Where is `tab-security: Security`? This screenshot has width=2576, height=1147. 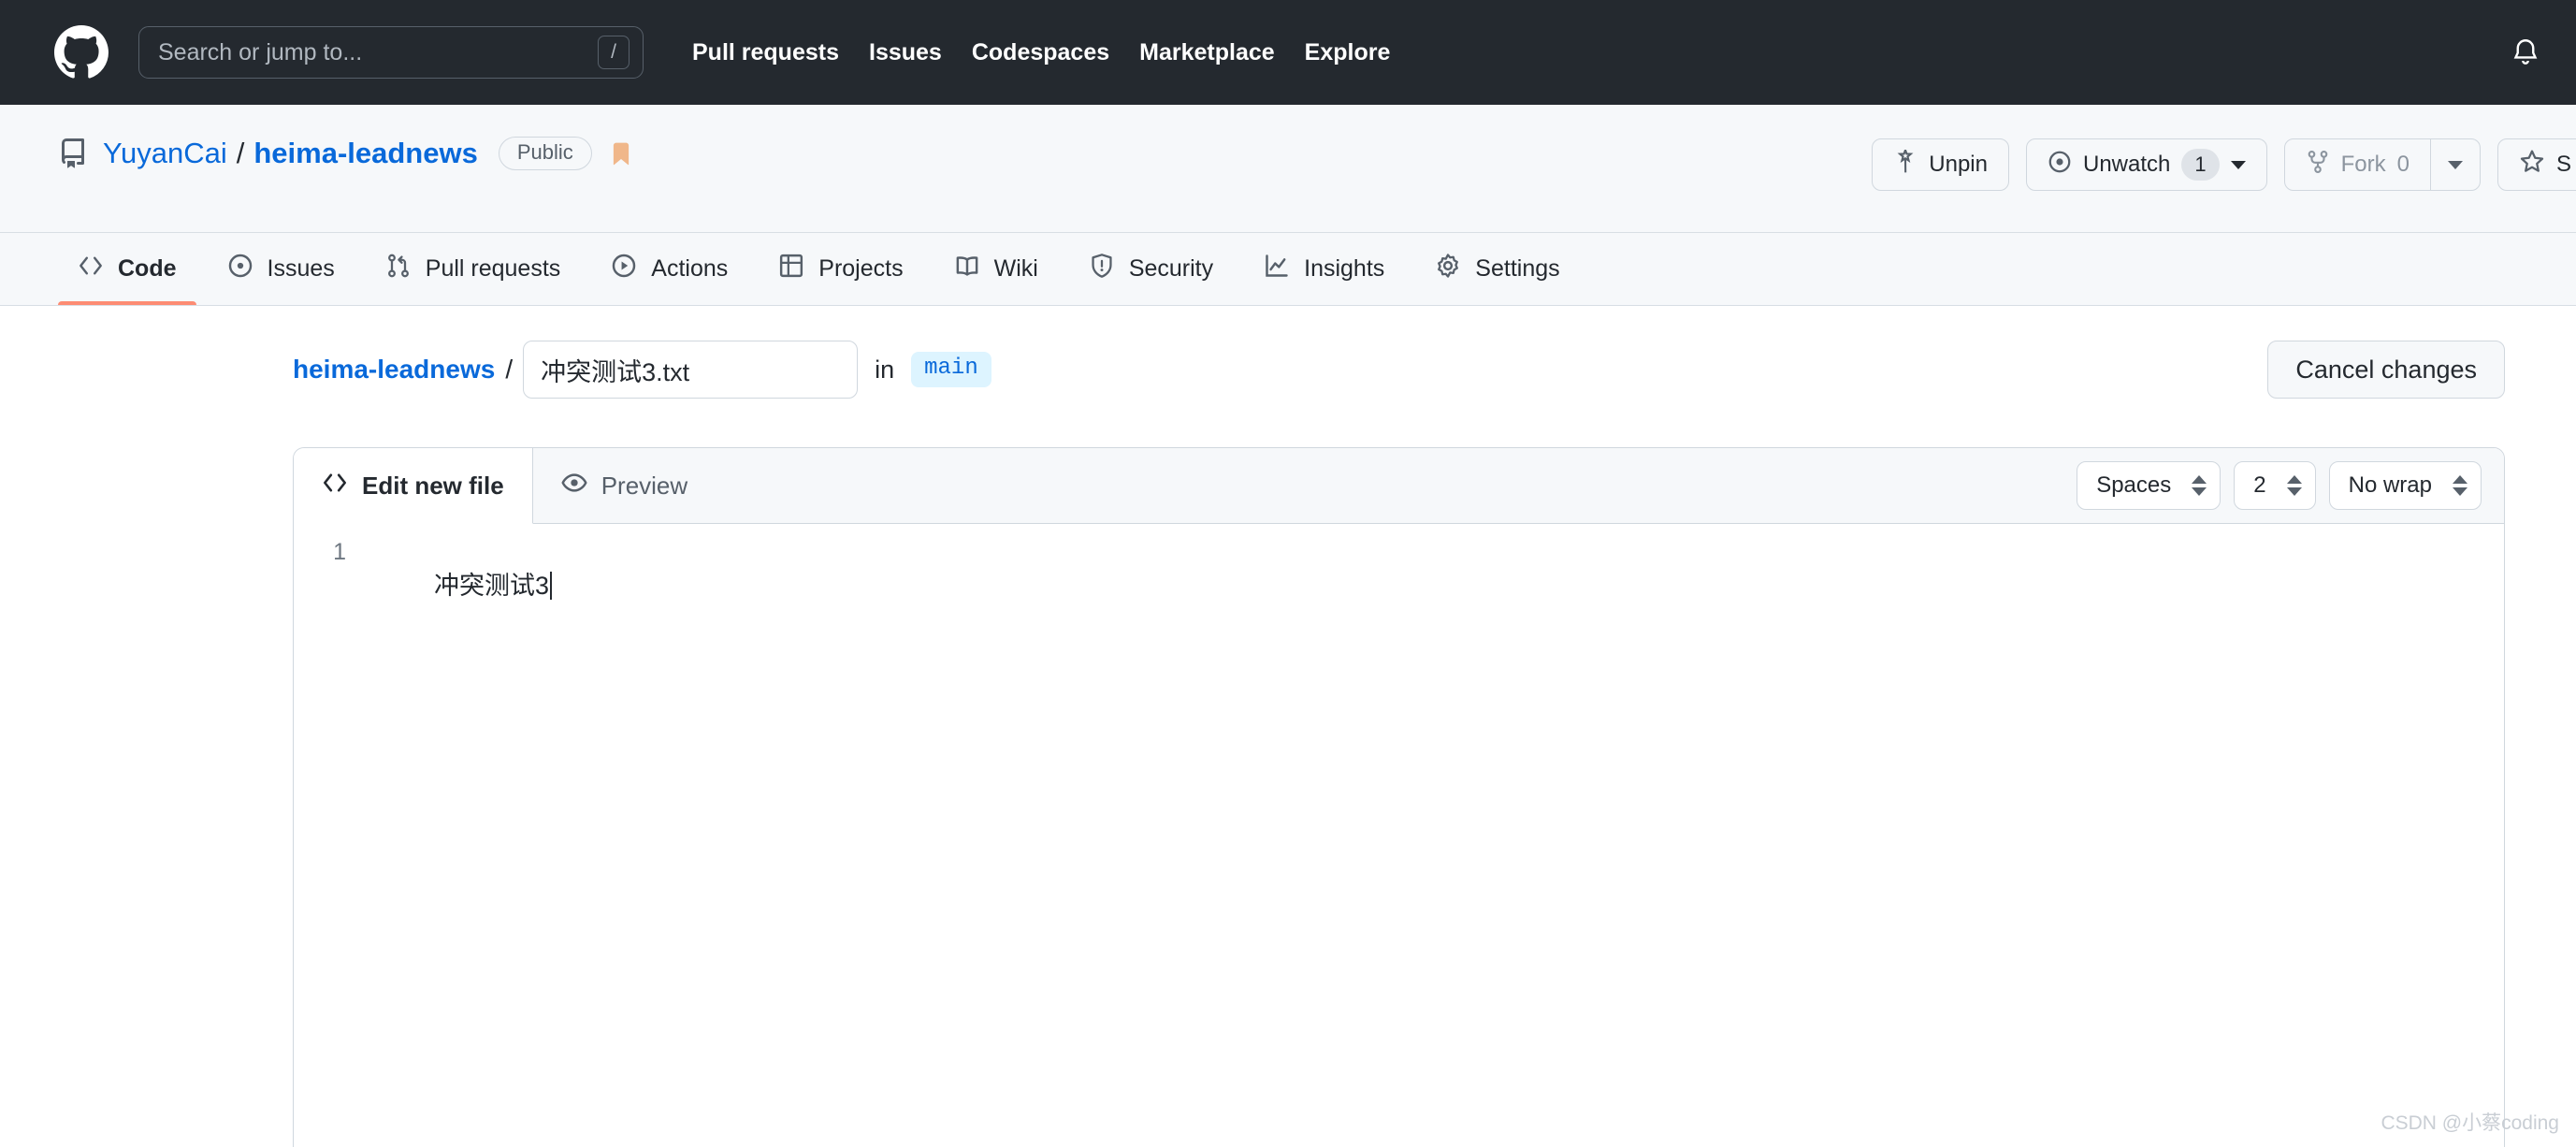 tab-security: Security is located at coordinates (1151, 269).